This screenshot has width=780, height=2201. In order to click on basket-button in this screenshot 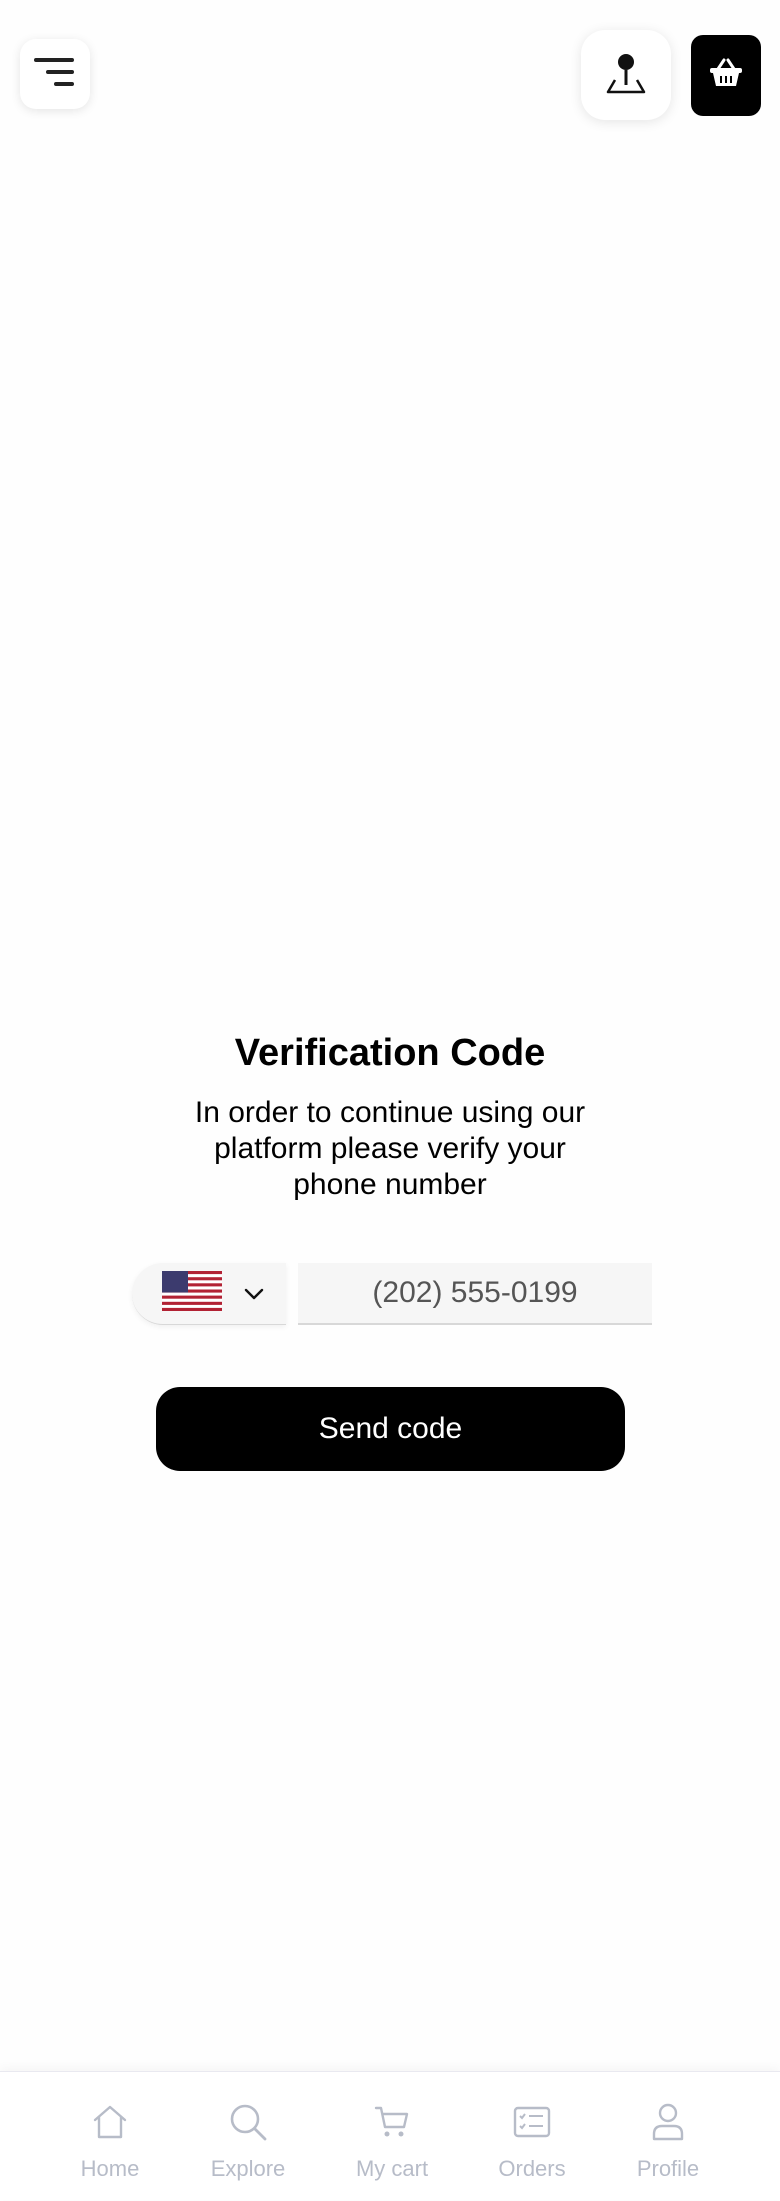, I will do `click(726, 75)`.